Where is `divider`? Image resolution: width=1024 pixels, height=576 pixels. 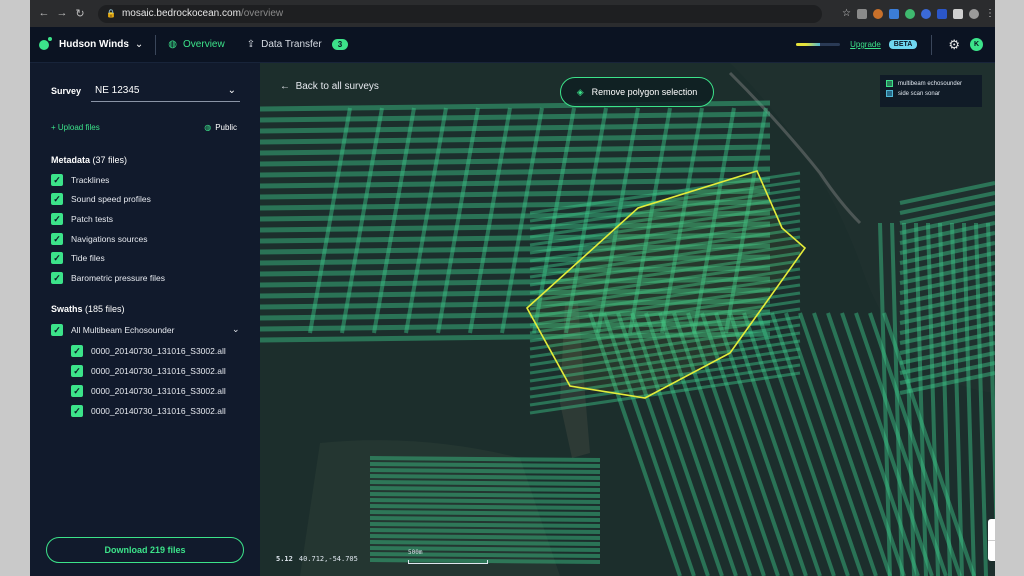 divider is located at coordinates (156, 44).